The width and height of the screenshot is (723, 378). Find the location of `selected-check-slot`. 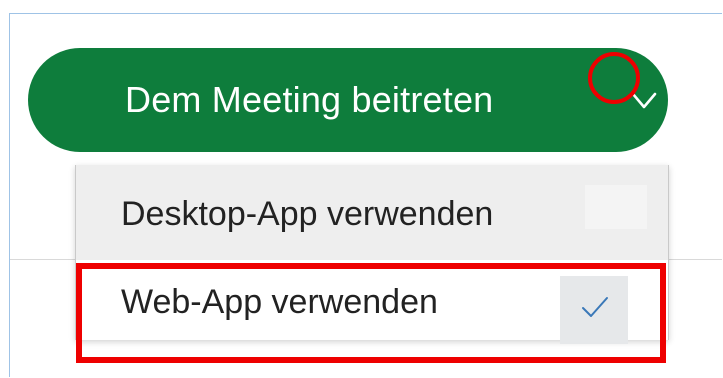

selected-check-slot is located at coordinates (594, 310).